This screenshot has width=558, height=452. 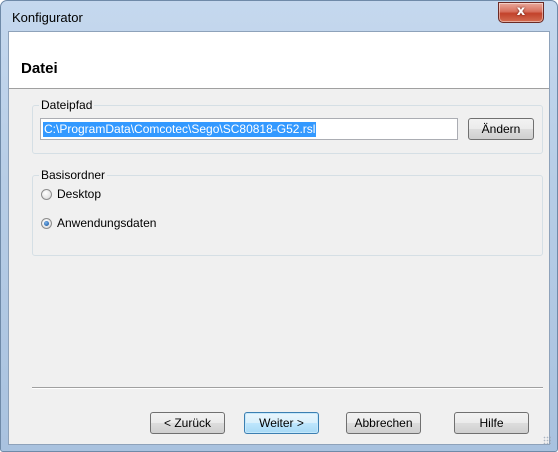 What do you see at coordinates (187, 423) in the screenshot?
I see `back-button: < Zurück` at bounding box center [187, 423].